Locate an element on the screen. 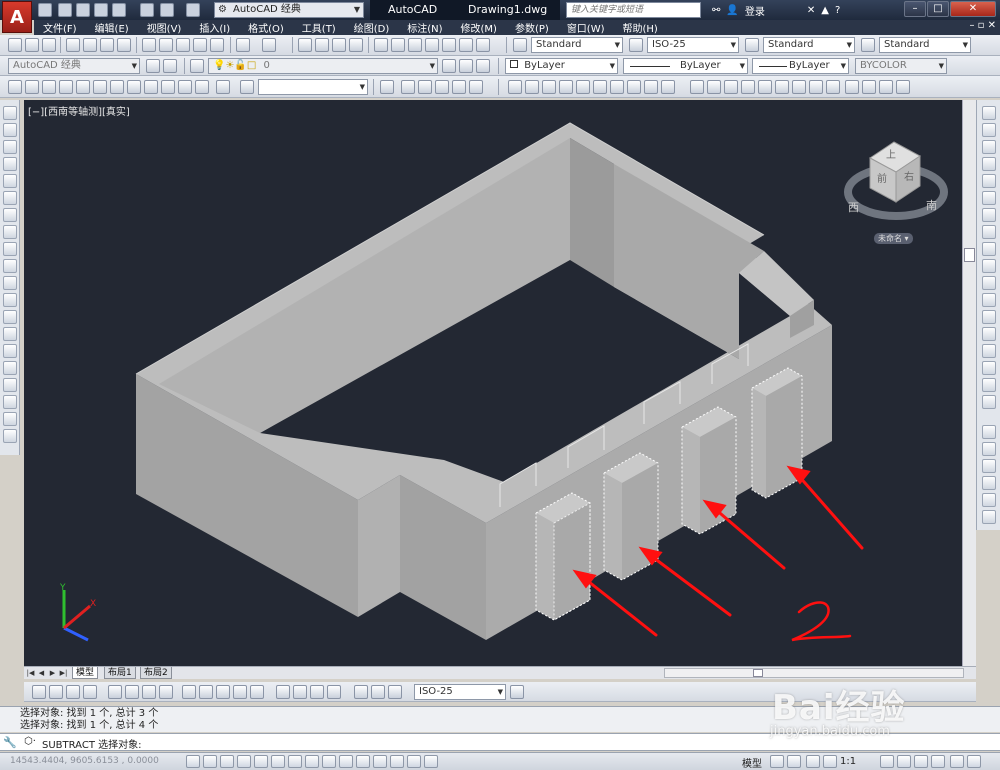 The height and width of the screenshot is (770, 1000). slice-icon is located at coordinates (515, 87).